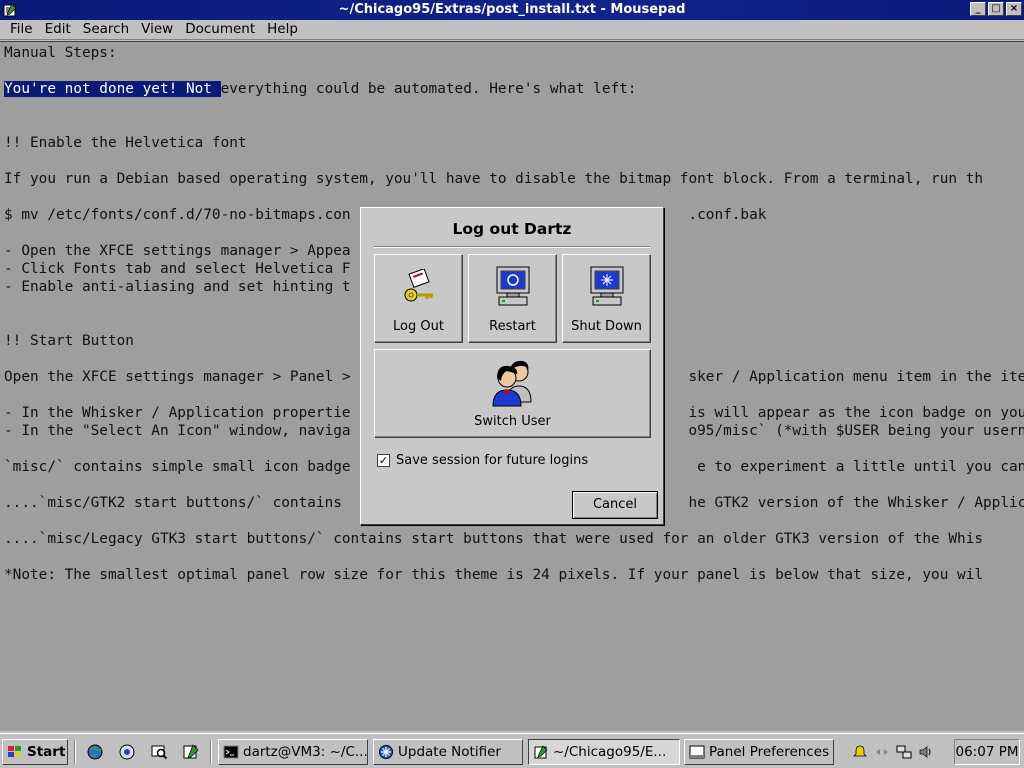  I want to click on log-out-button: Log Out, so click(418, 298).